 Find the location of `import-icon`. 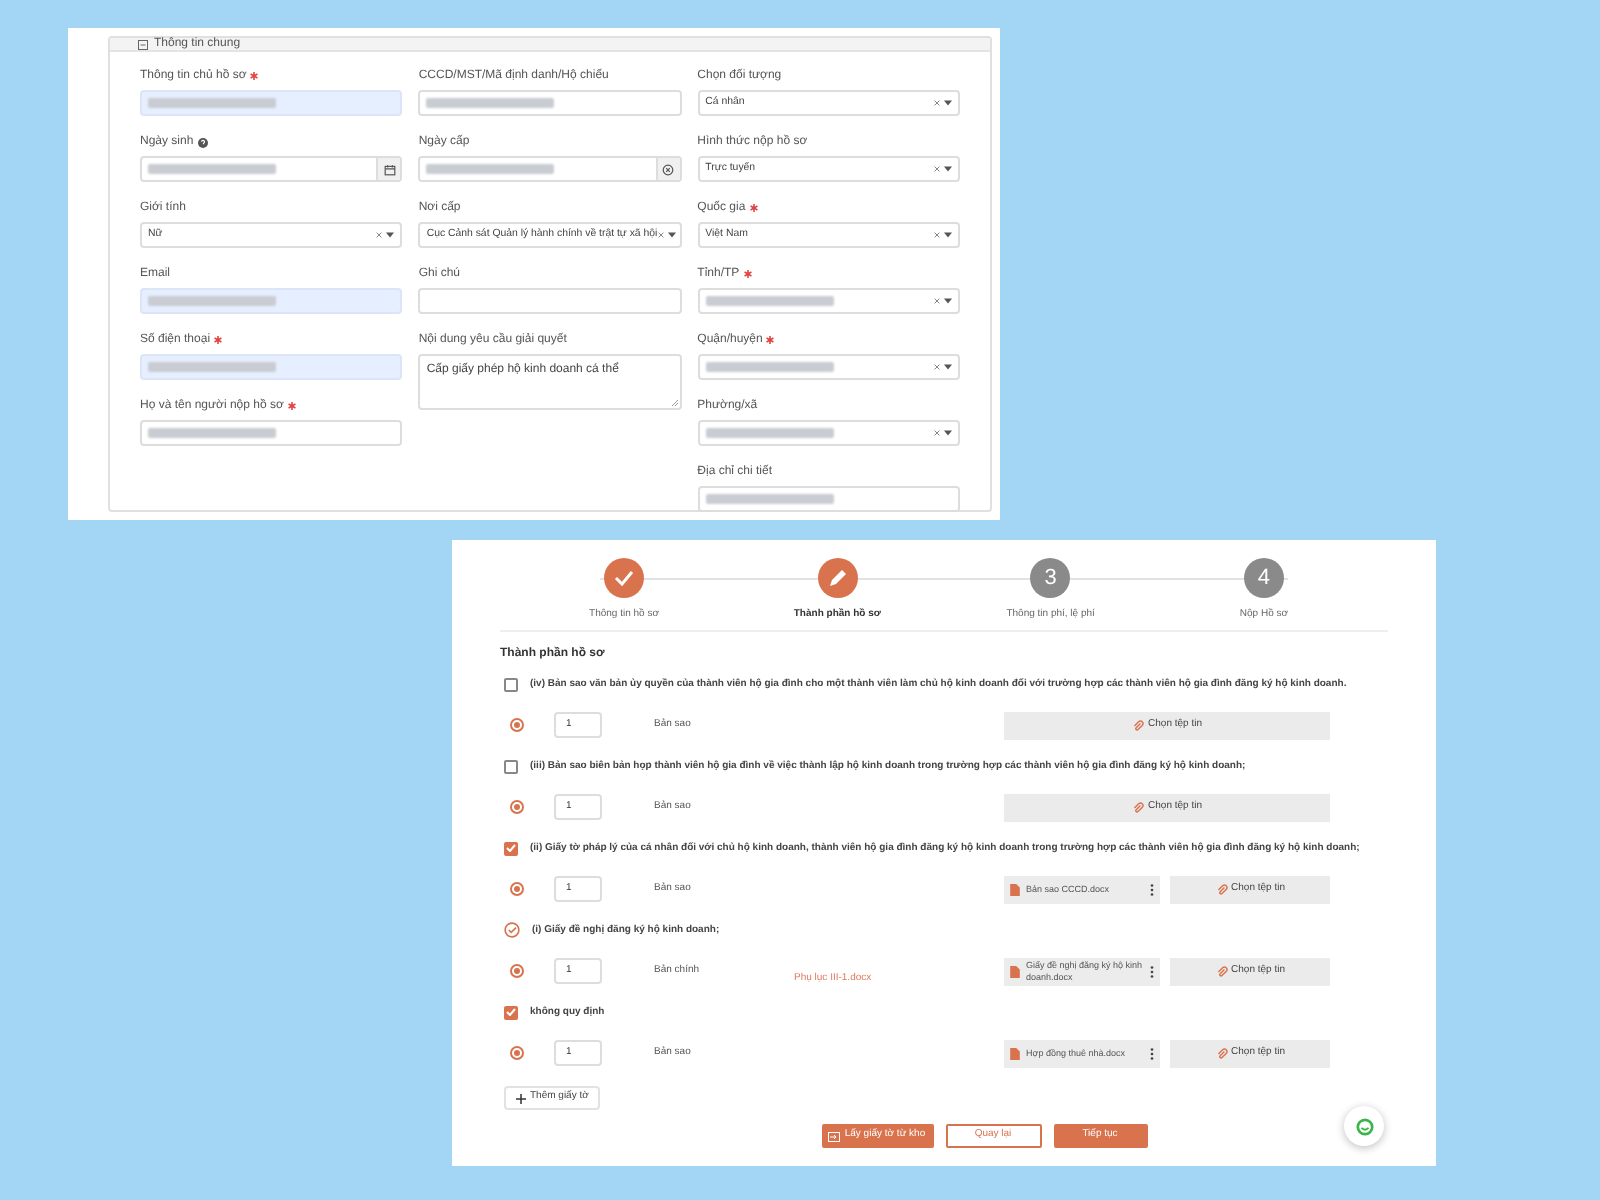

import-icon is located at coordinates (834, 1136).